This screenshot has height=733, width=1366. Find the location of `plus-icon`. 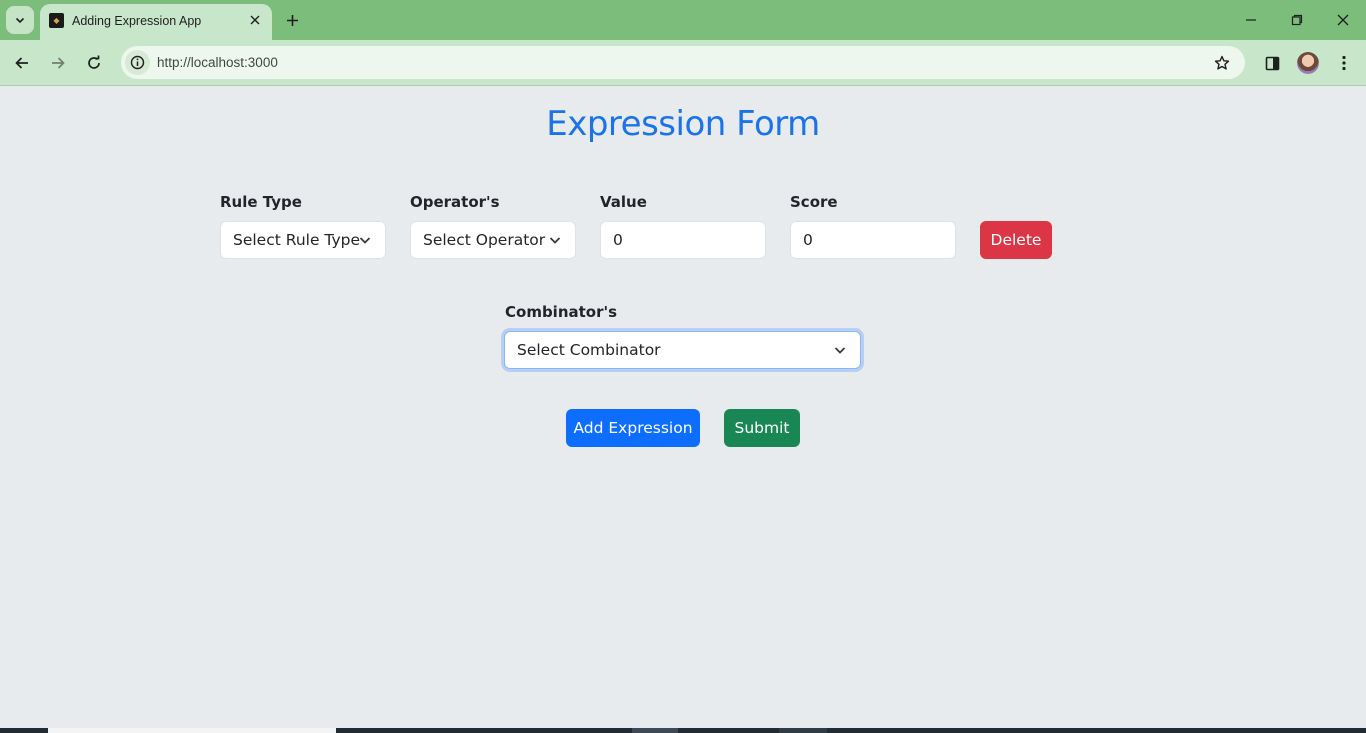

plus-icon is located at coordinates (292, 20).